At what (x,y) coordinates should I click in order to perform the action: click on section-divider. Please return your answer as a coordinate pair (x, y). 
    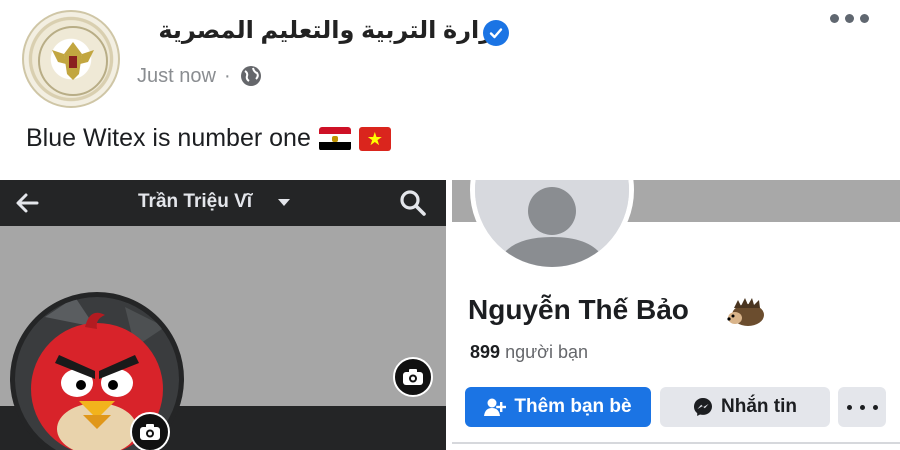
    Looking at the image, I should click on (676, 443).